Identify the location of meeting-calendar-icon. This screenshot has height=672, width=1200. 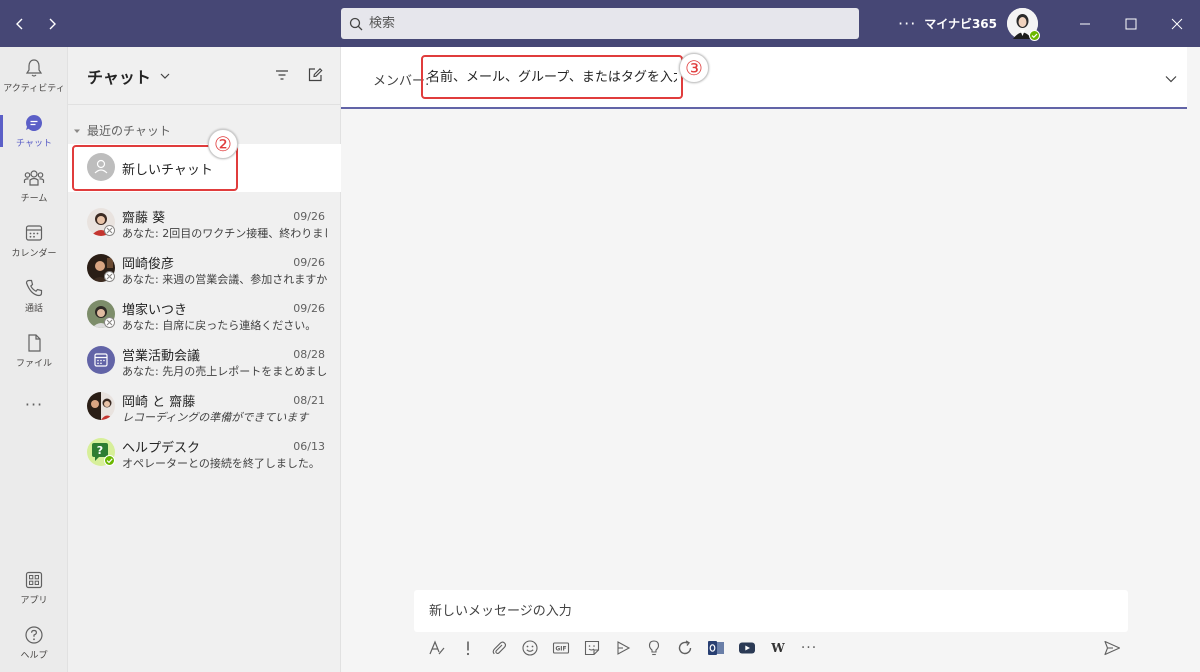
(101, 360).